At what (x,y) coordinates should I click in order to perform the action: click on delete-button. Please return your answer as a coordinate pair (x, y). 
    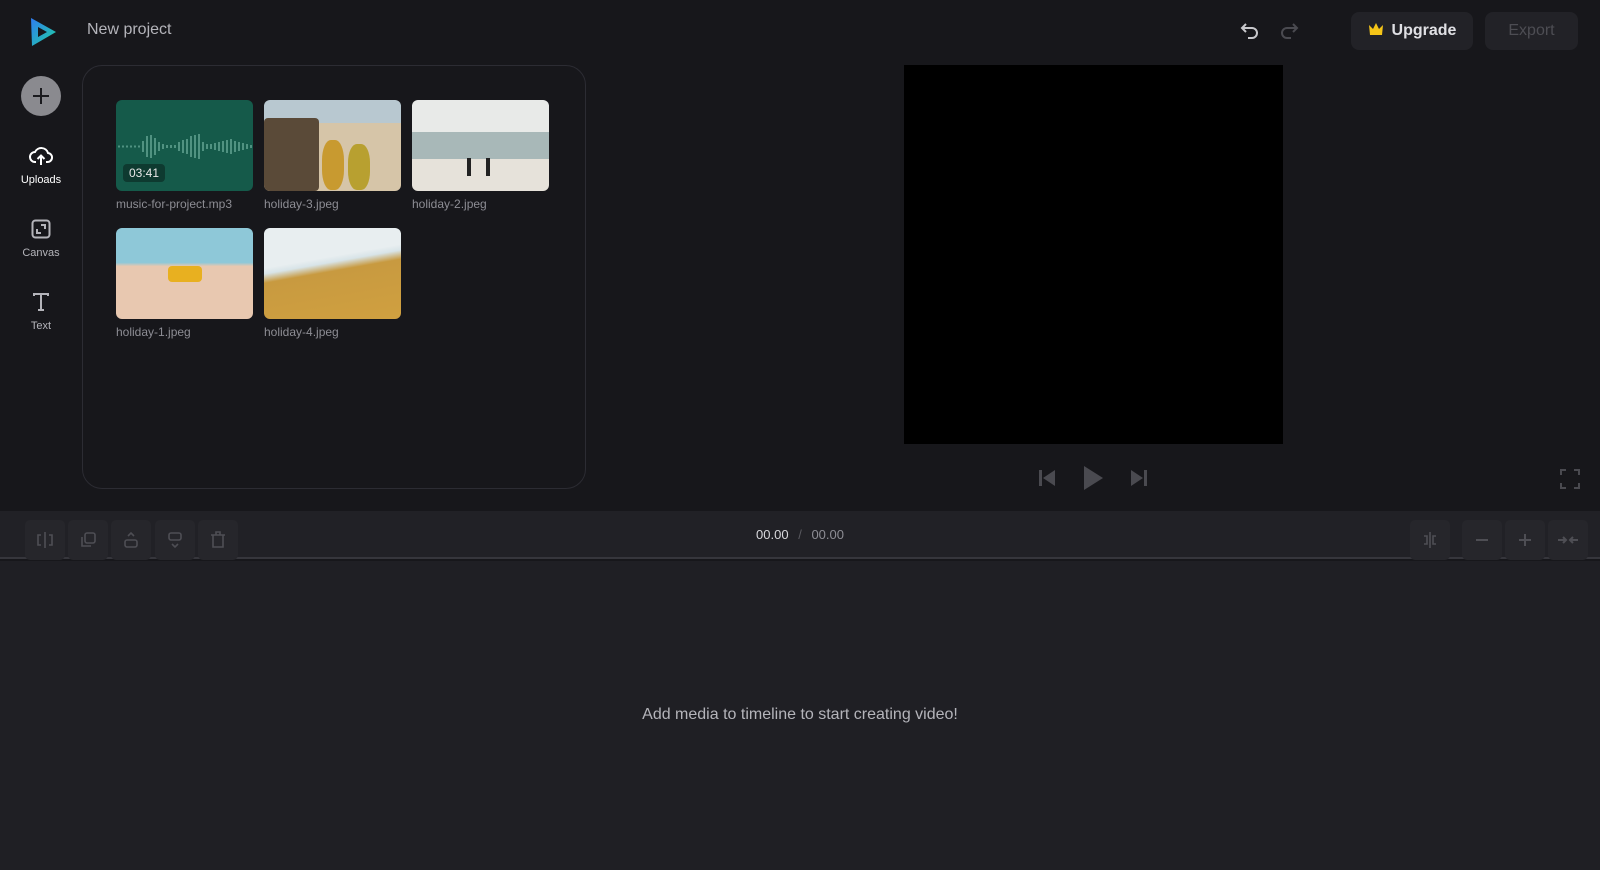
    Looking at the image, I should click on (218, 540).